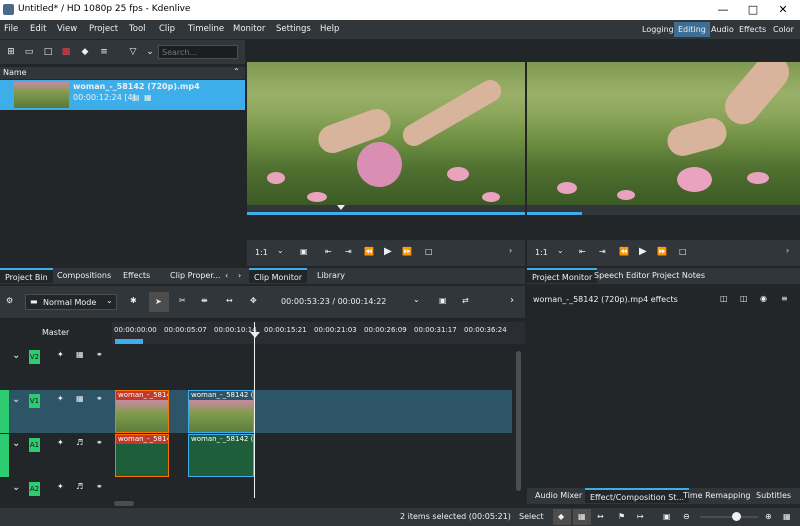  I want to click on workspace-effects: Effects, so click(752, 29).